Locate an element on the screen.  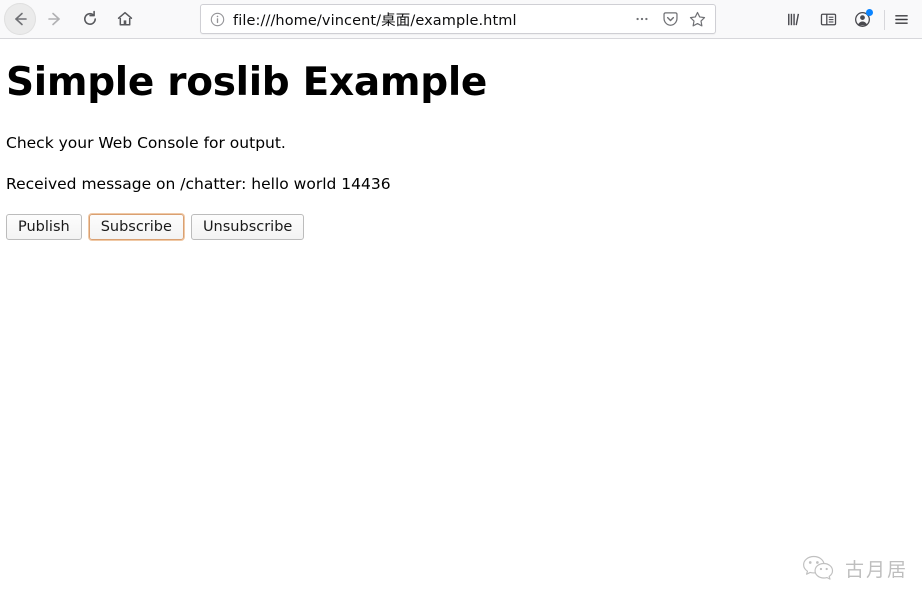
browser-toolbar: file:///home/vincent/桌面/example.html is located at coordinates (461, 19).